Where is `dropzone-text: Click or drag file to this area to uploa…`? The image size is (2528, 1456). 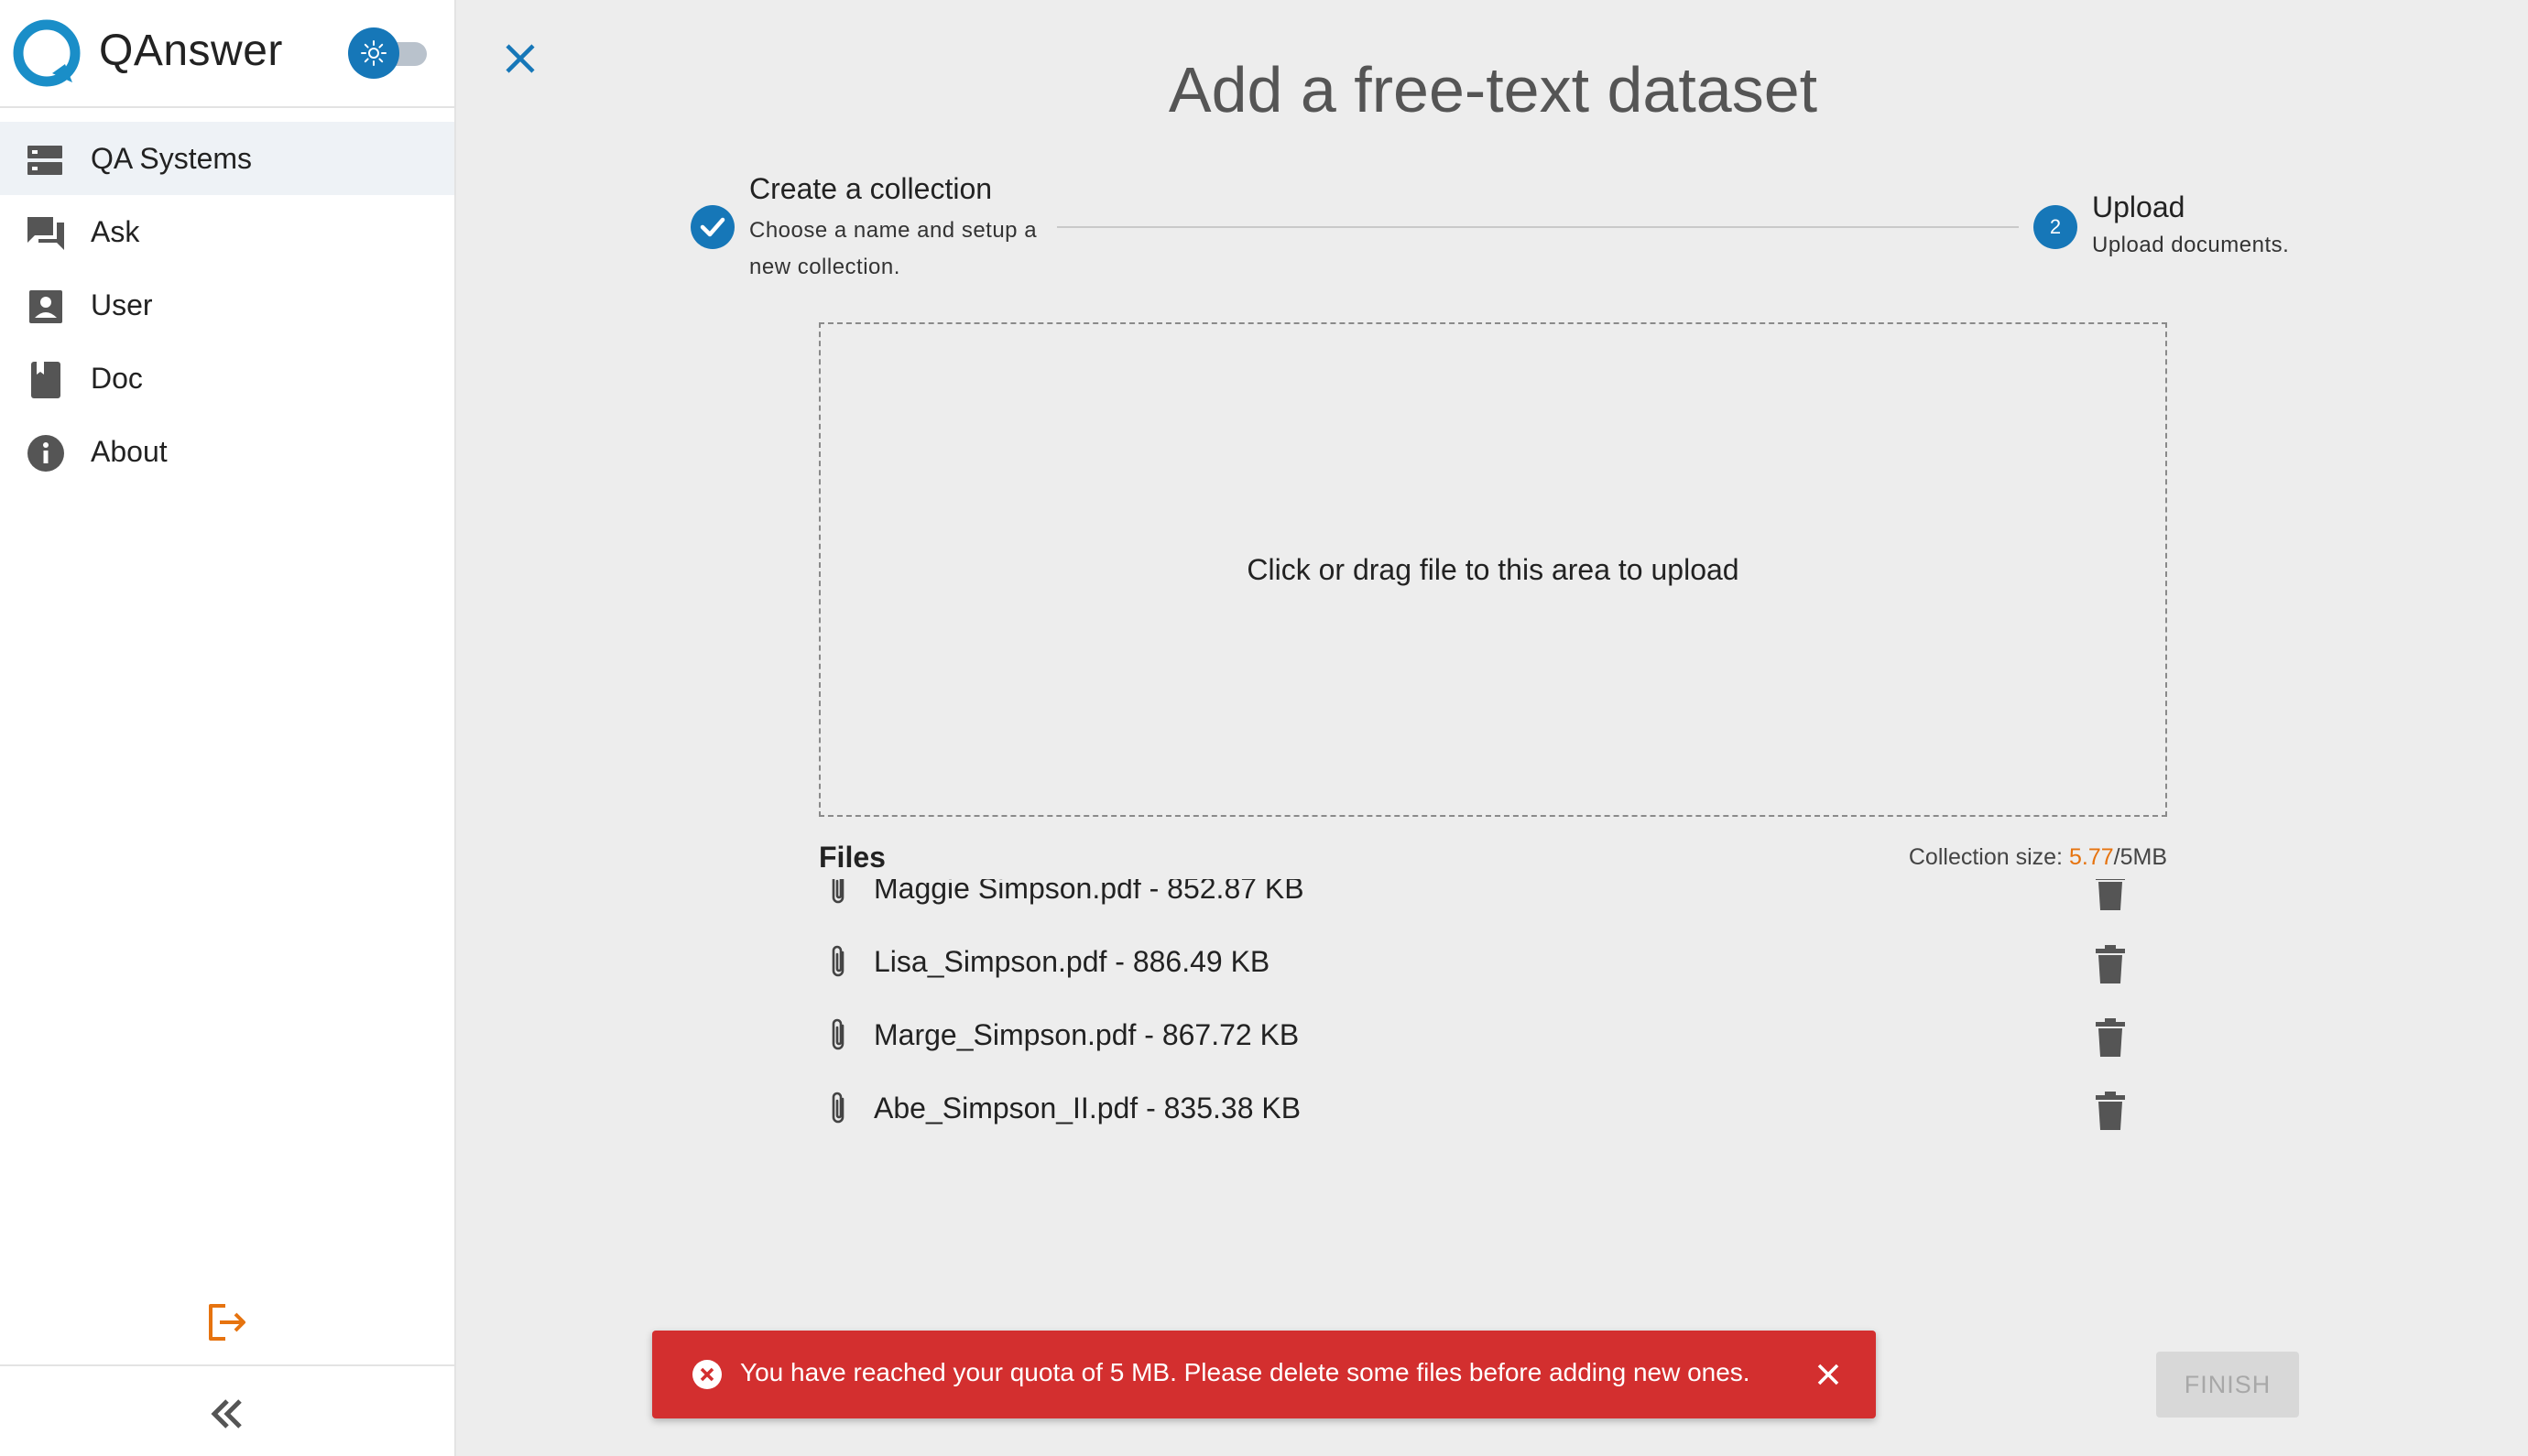
dropzone-text: Click or drag file to this area to uploa… is located at coordinates (1493, 569).